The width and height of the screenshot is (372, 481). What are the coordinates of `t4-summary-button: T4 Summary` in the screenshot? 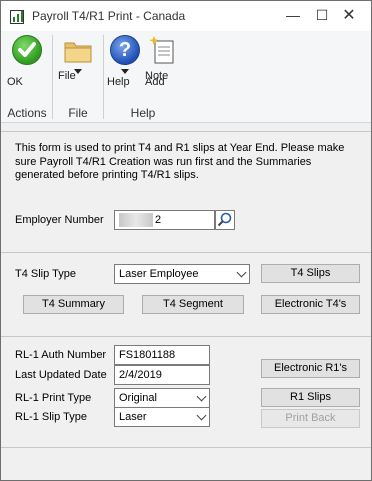 It's located at (73, 304).